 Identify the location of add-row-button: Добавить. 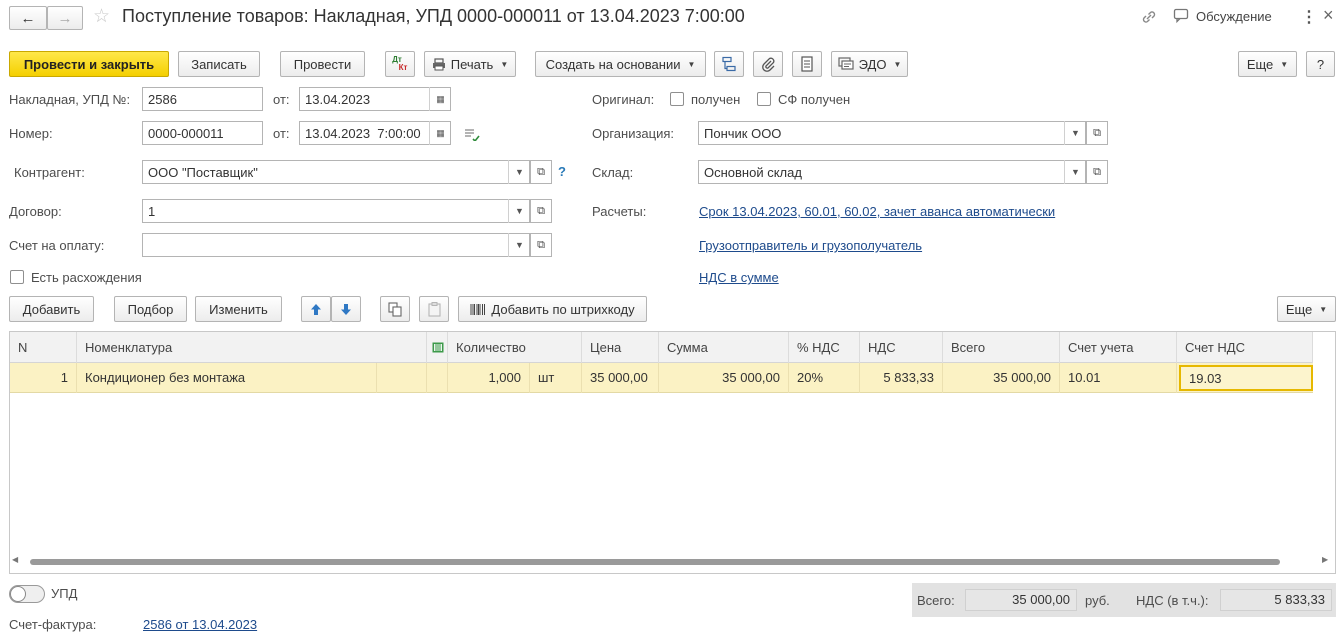
(51, 309).